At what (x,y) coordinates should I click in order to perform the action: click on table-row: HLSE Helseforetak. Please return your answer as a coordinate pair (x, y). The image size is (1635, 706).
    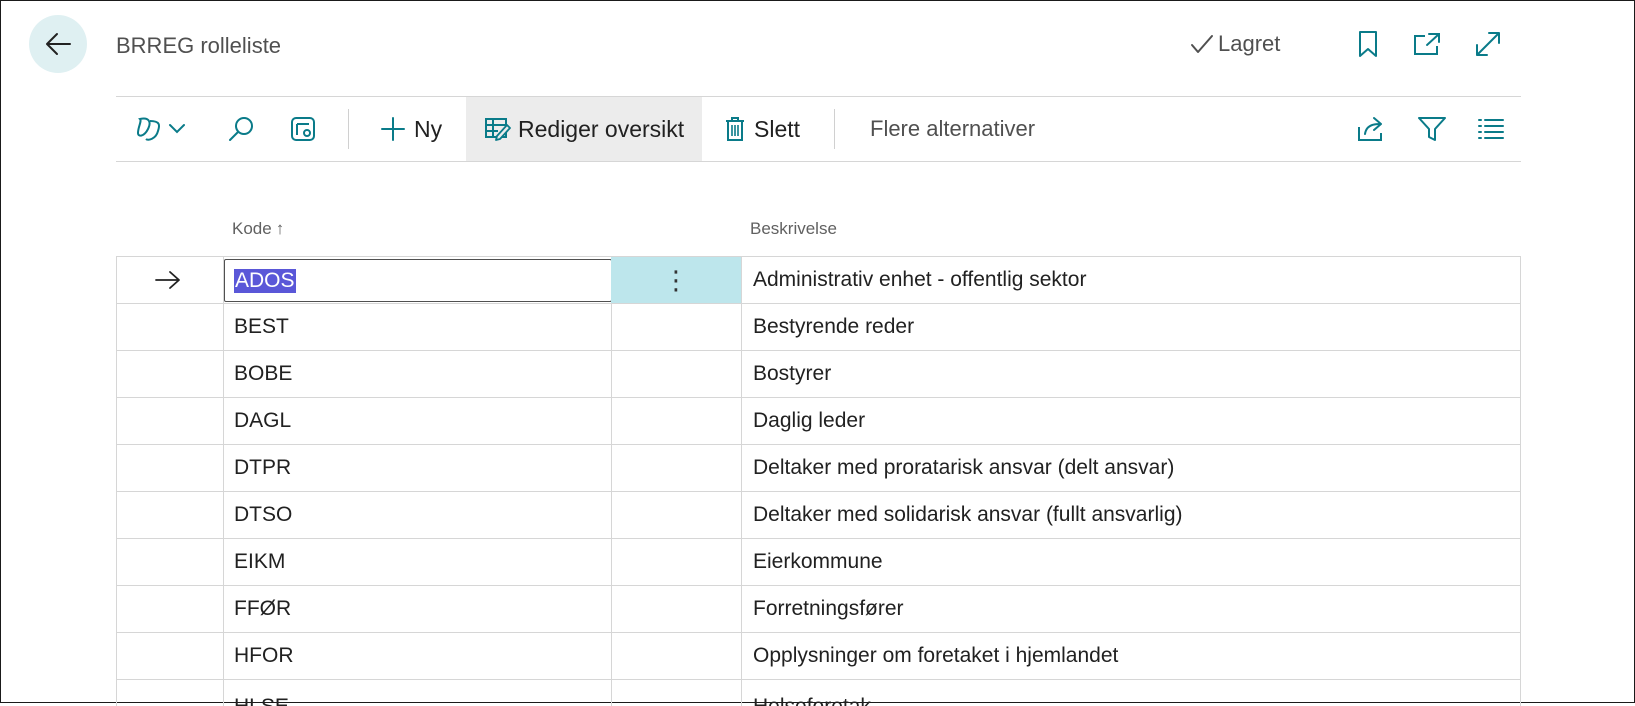
    Looking at the image, I should click on (818, 693).